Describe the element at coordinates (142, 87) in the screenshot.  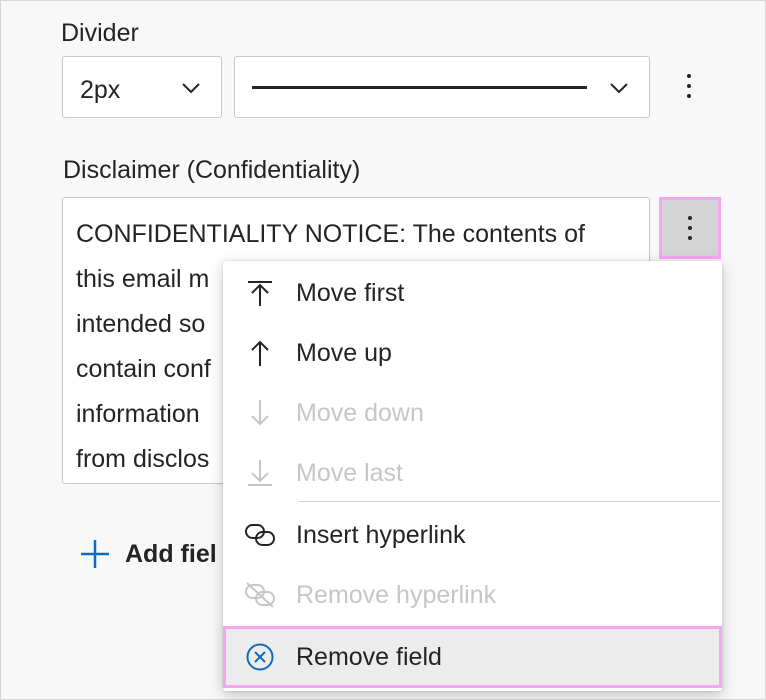
I see `divider-size-select: 2px` at that location.